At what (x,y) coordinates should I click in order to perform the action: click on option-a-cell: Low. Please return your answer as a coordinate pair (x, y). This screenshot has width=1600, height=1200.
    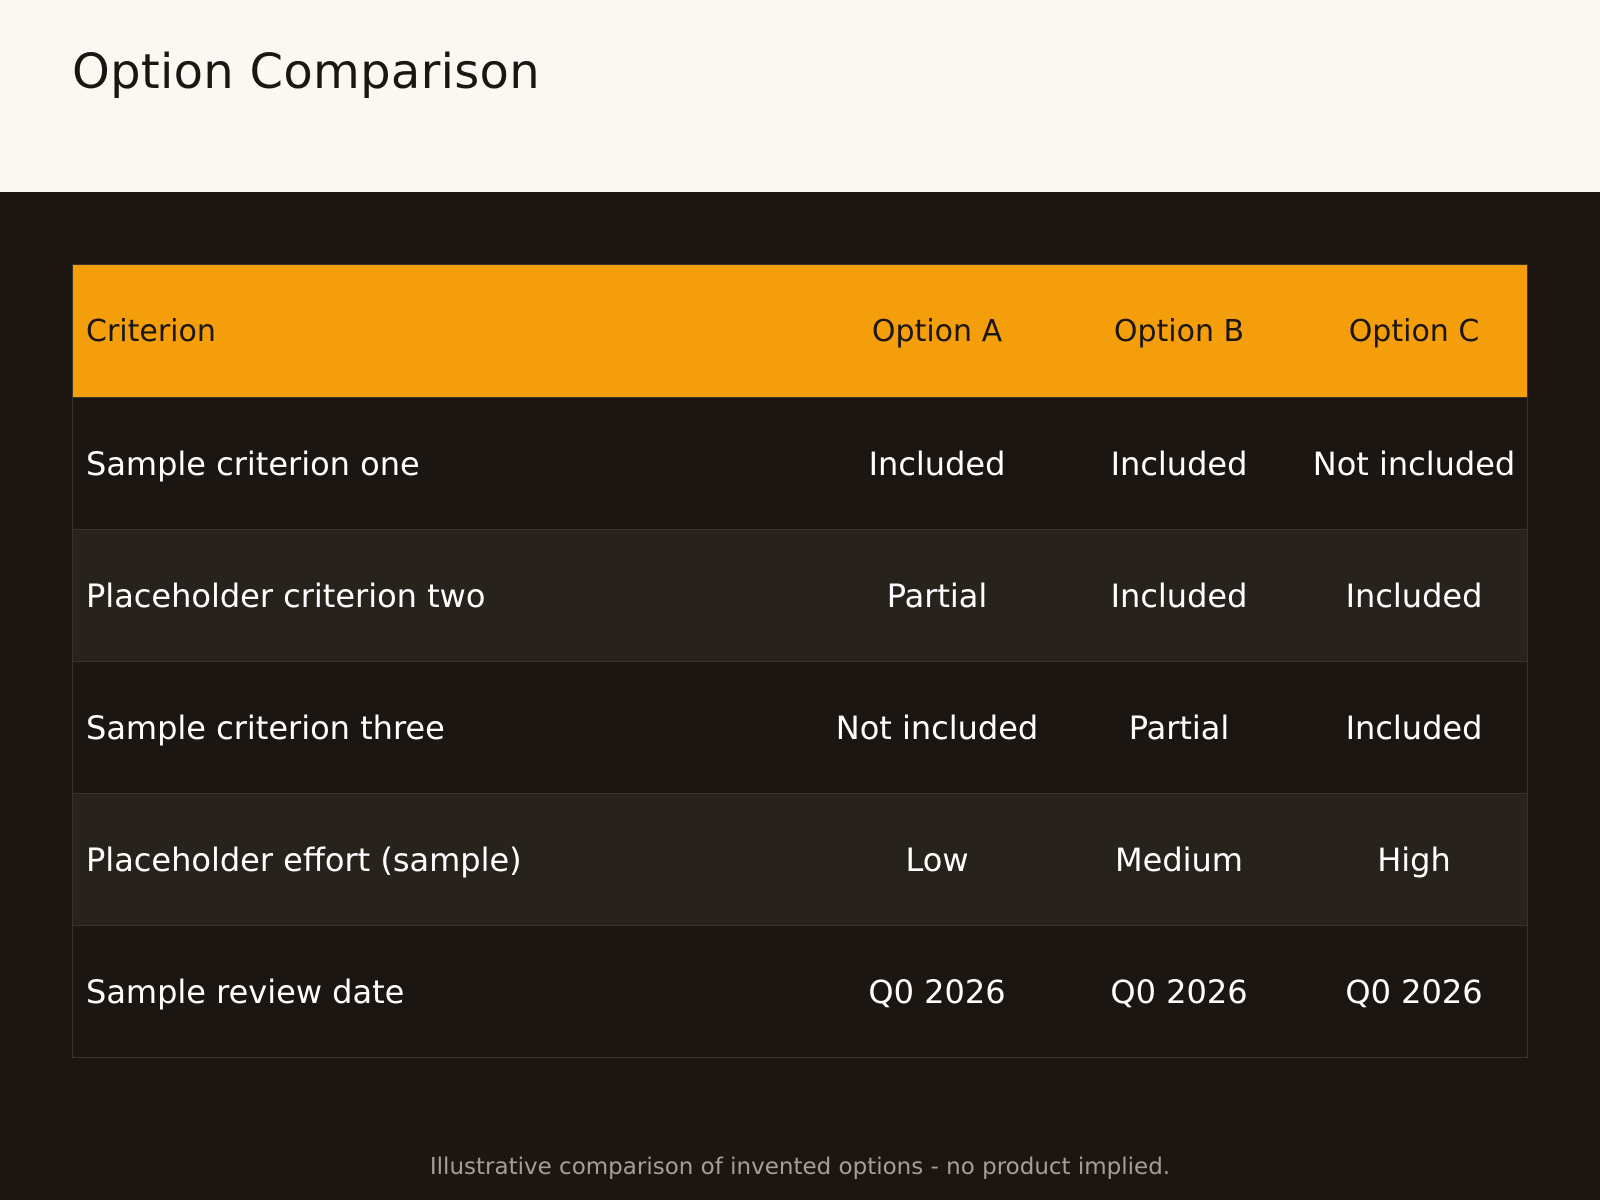
    Looking at the image, I should click on (937, 859).